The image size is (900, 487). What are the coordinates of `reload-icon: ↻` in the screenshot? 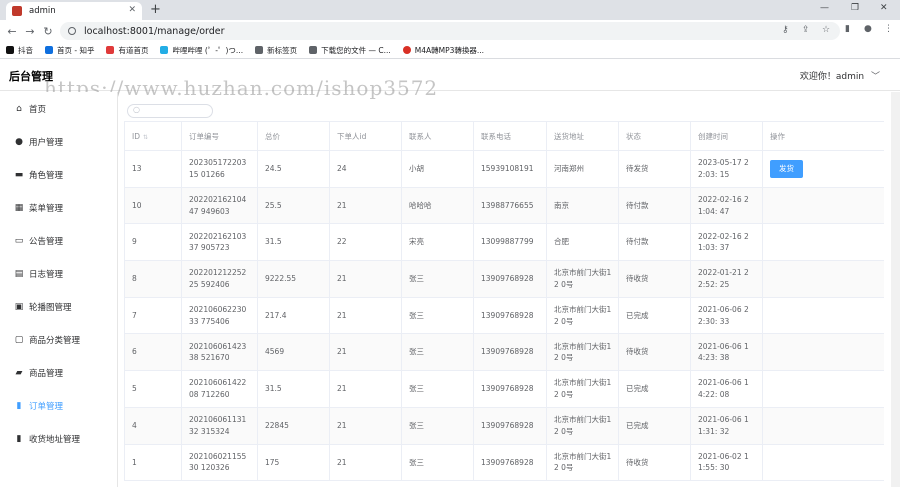 It's located at (48, 31).